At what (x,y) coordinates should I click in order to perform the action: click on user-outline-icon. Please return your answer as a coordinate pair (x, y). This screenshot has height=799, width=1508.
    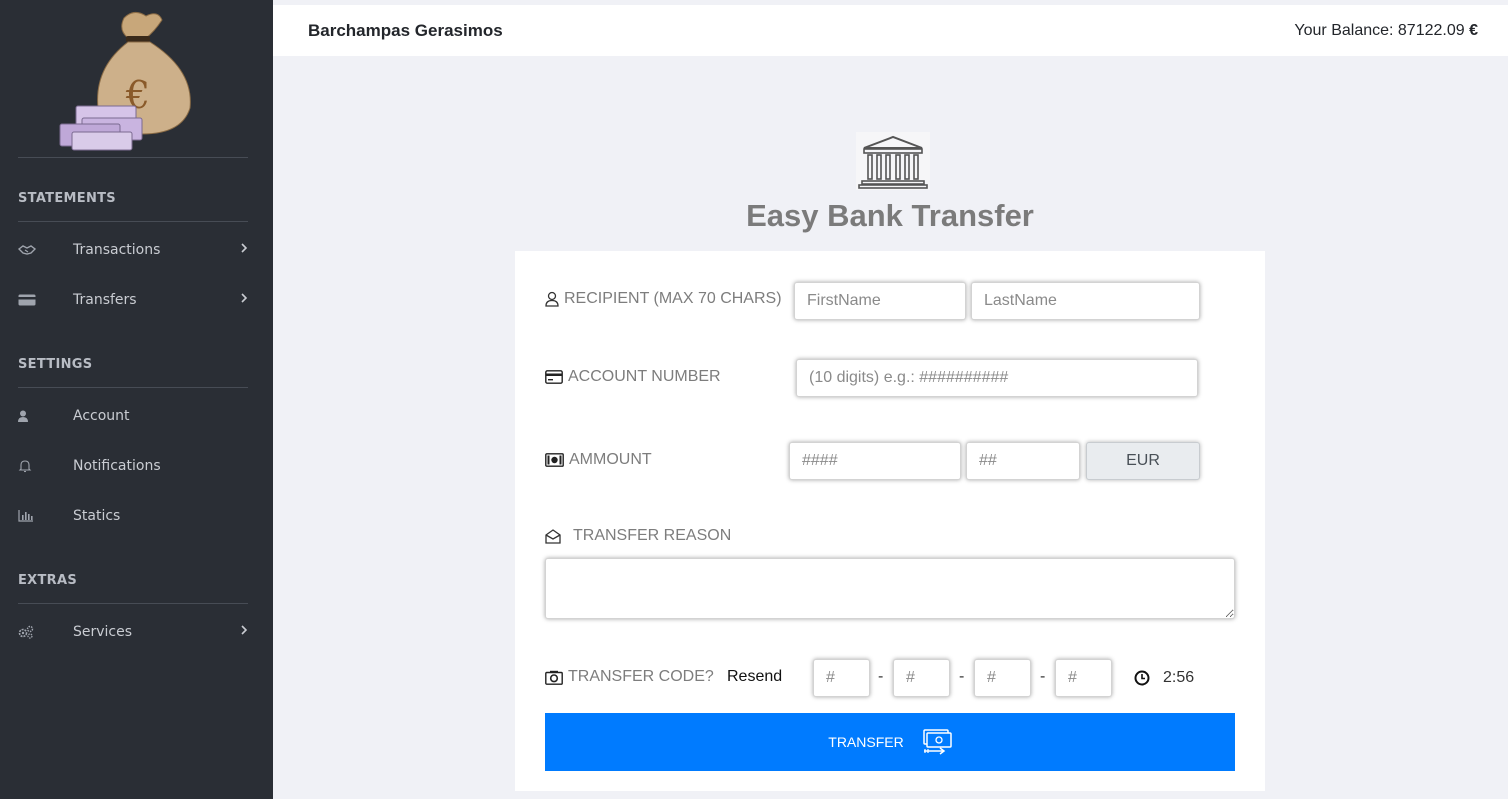
    Looking at the image, I should click on (552, 299).